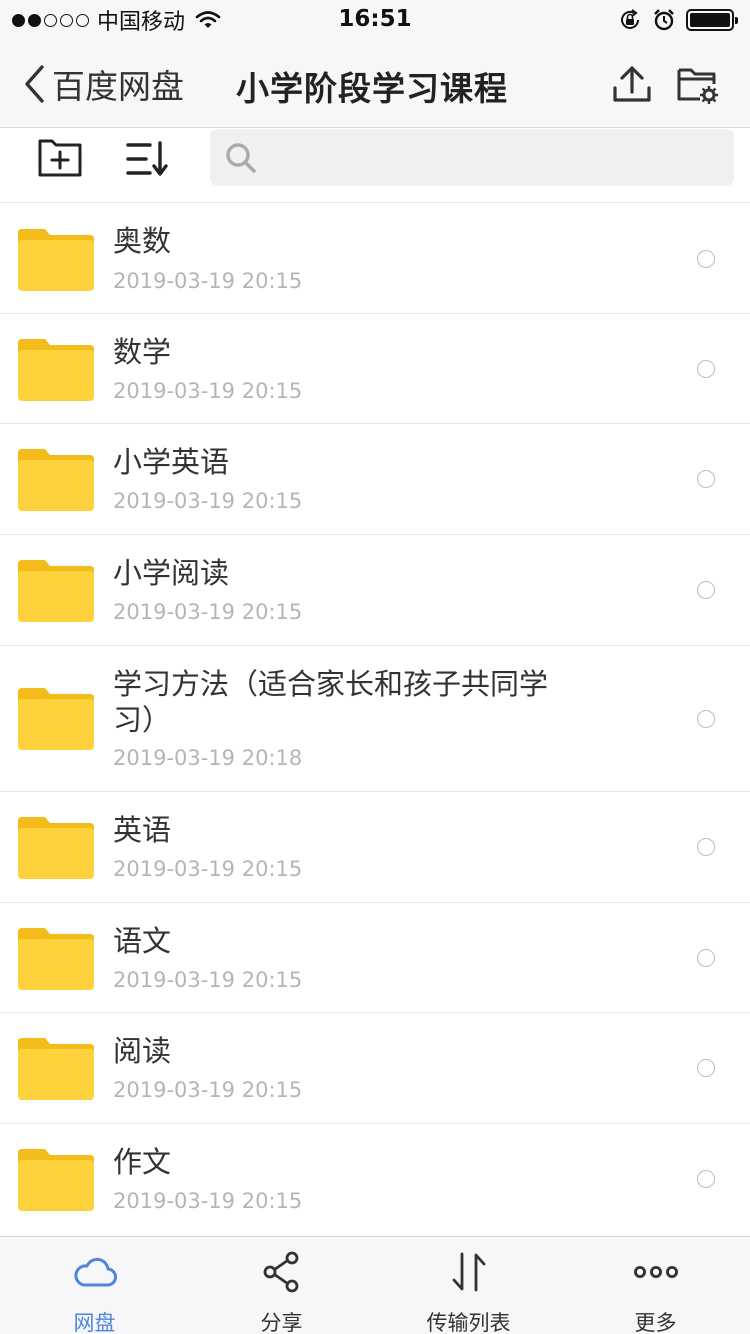  I want to click on share-icon, so click(280, 1272).